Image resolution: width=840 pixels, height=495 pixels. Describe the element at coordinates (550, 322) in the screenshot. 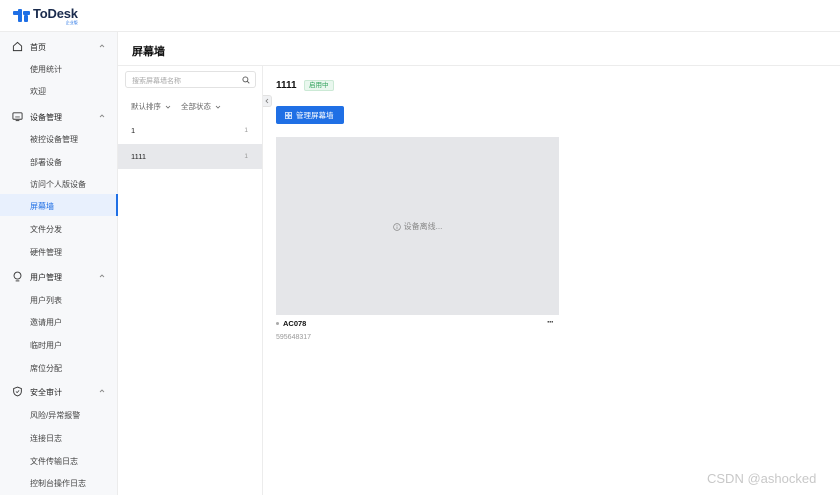

I see `more-options-button: ···` at that location.